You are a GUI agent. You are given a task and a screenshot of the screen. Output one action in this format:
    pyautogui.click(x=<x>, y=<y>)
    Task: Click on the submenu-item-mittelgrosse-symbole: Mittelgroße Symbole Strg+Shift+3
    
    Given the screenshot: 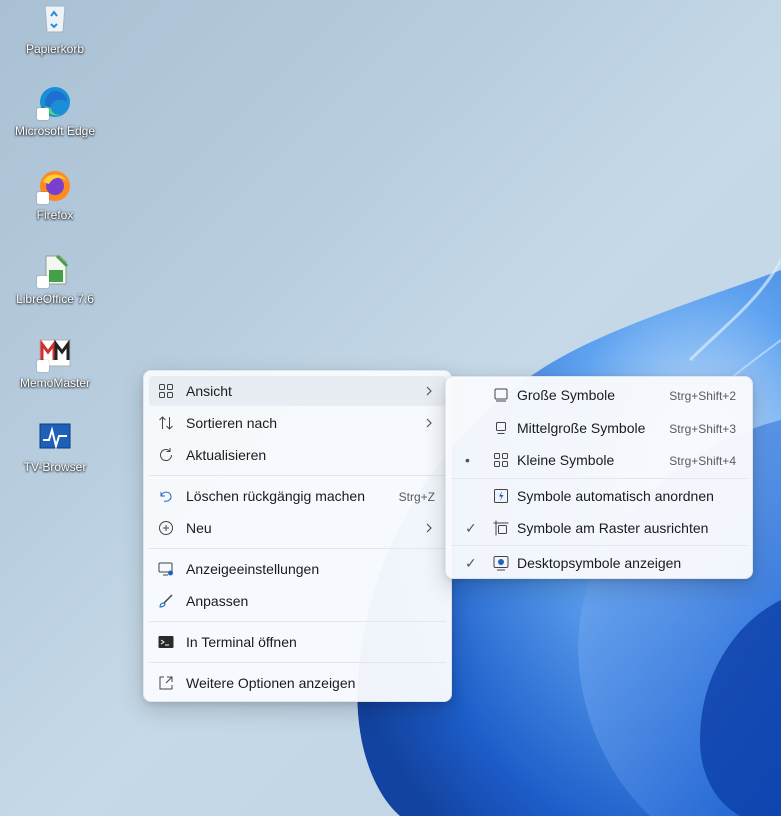 What is the action you would take?
    pyautogui.click(x=599, y=428)
    